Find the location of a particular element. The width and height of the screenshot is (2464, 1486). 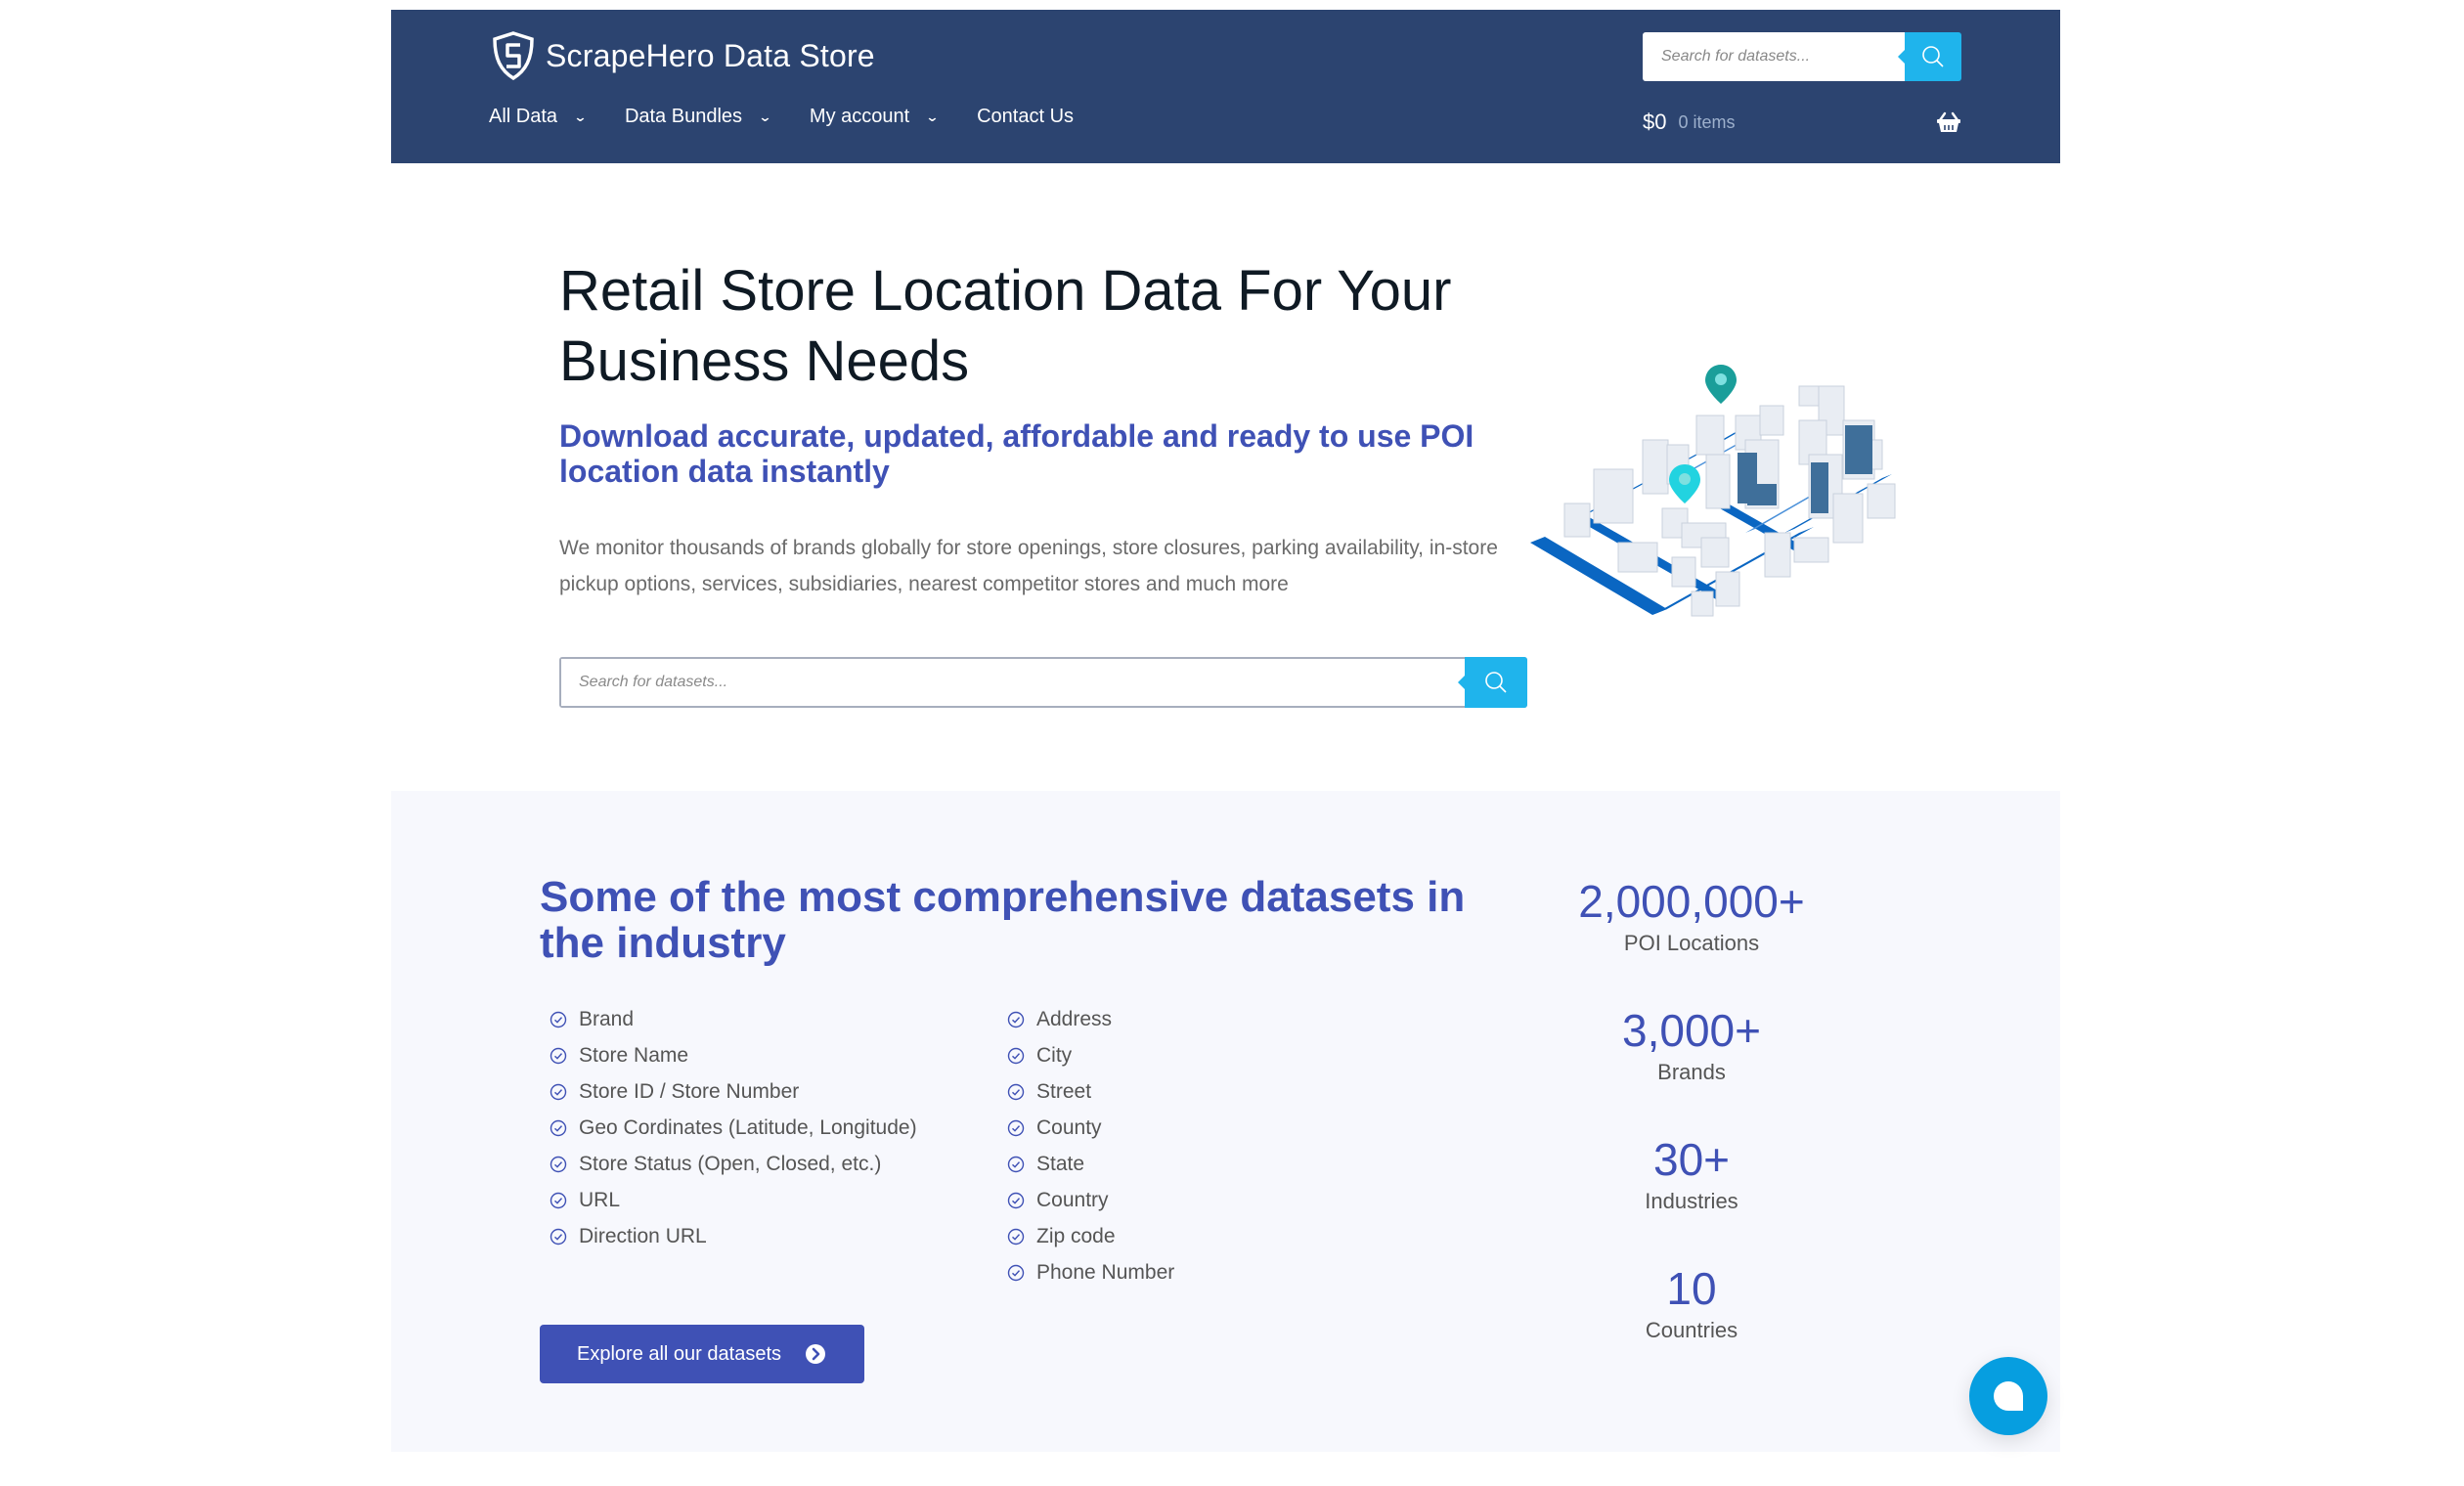

basket-icon is located at coordinates (1948, 122).